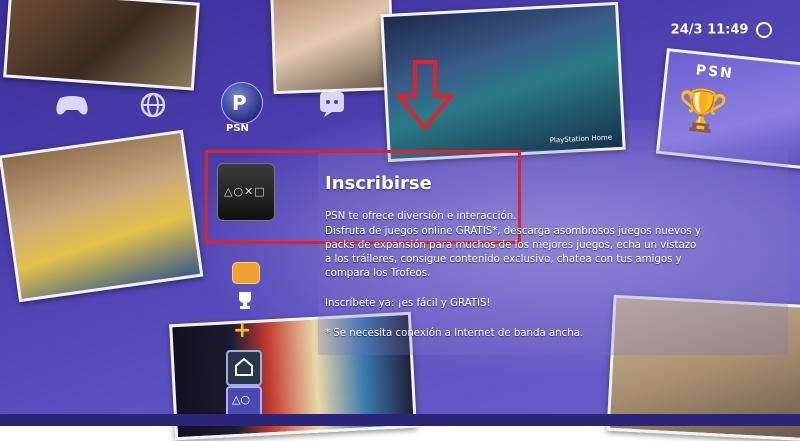 This screenshot has height=441, width=800. What do you see at coordinates (101, 45) in the screenshot?
I see `promo-card-home-lounge` at bounding box center [101, 45].